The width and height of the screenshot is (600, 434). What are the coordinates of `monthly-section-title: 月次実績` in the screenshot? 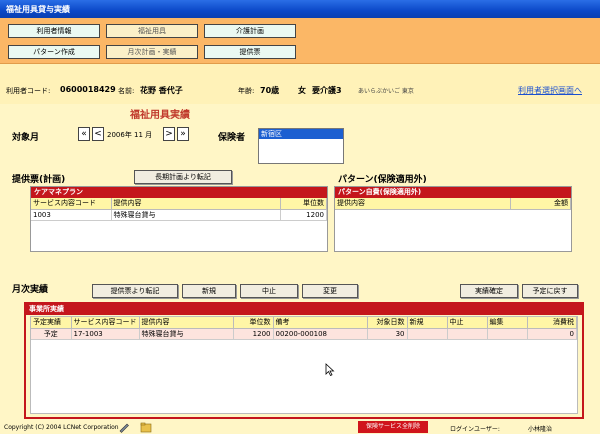 It's located at (30, 290).